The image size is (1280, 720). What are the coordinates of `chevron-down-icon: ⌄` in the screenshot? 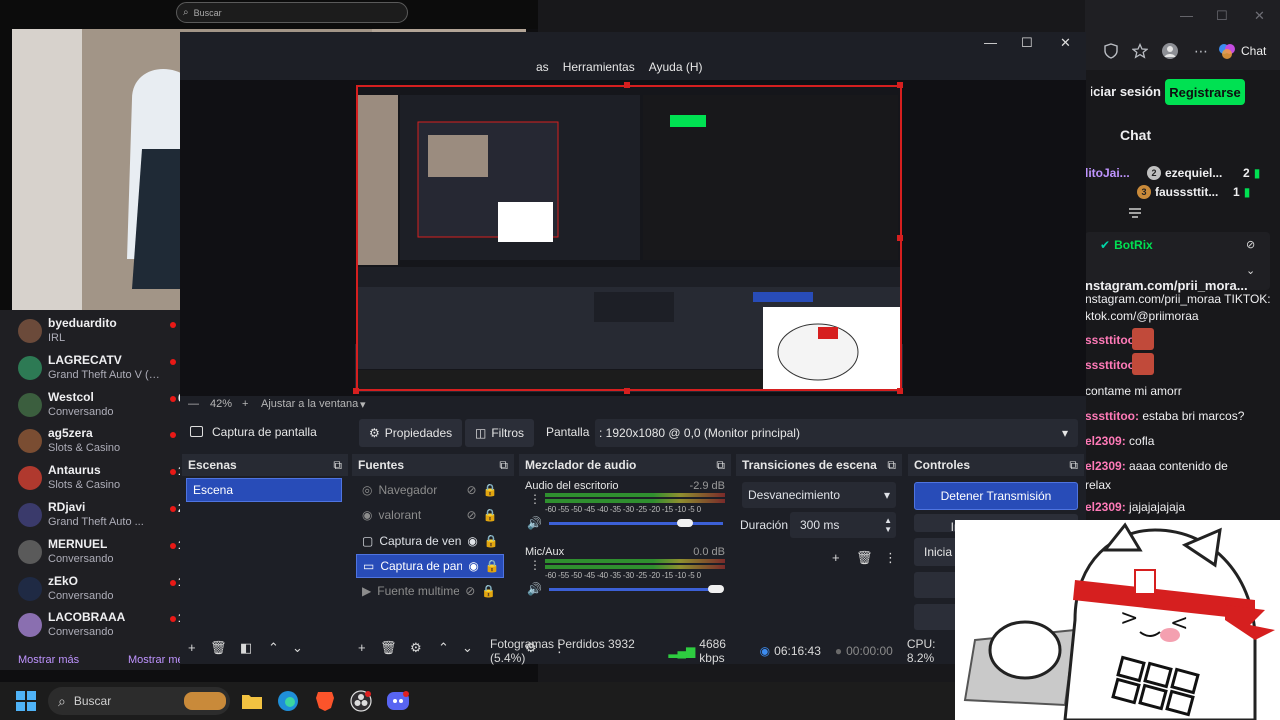 It's located at (1250, 270).